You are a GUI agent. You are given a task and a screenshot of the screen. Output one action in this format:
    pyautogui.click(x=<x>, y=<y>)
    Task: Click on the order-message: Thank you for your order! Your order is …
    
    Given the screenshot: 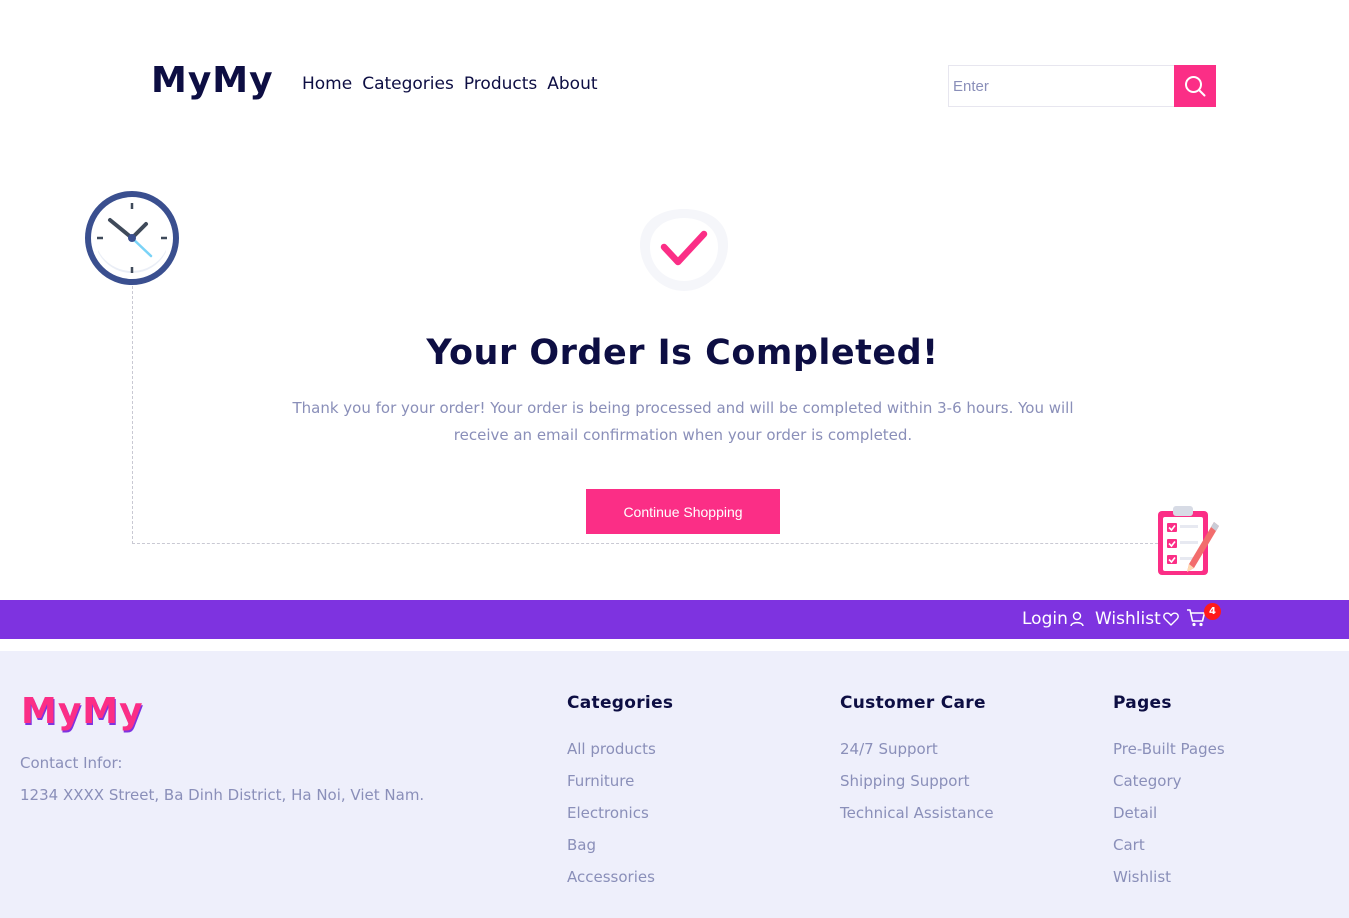 What is the action you would take?
    pyautogui.click(x=683, y=421)
    